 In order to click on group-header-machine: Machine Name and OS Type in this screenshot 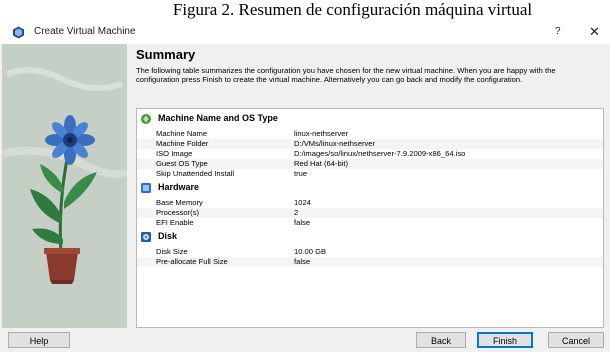, I will do `click(370, 119)`.